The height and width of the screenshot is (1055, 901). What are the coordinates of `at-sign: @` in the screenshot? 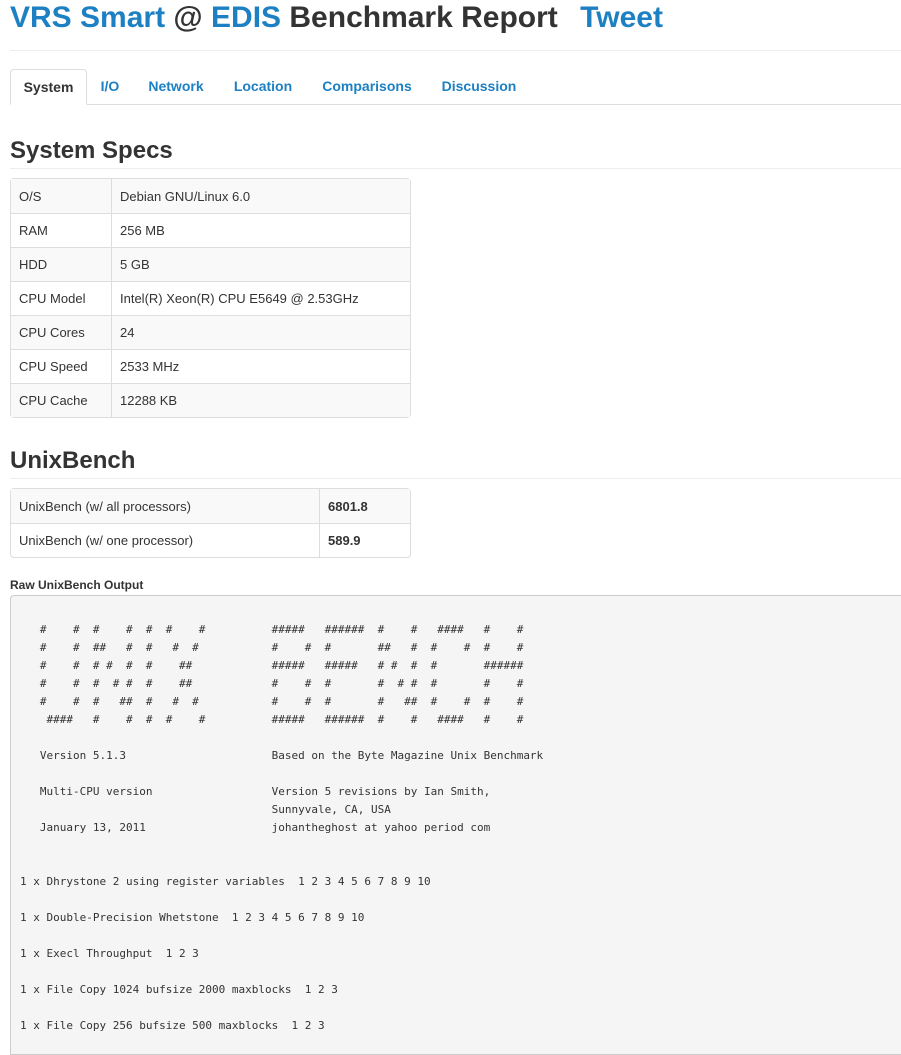 It's located at (188, 17).